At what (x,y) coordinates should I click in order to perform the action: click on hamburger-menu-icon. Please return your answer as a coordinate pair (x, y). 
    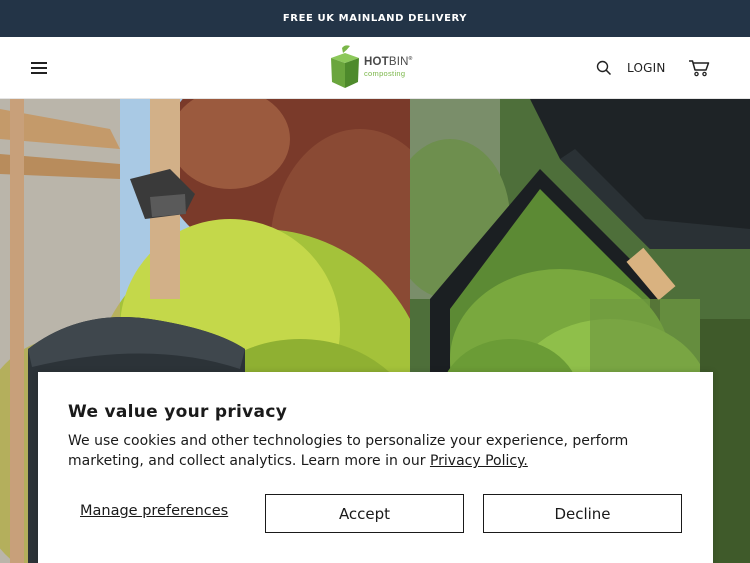
    Looking at the image, I should click on (39, 68).